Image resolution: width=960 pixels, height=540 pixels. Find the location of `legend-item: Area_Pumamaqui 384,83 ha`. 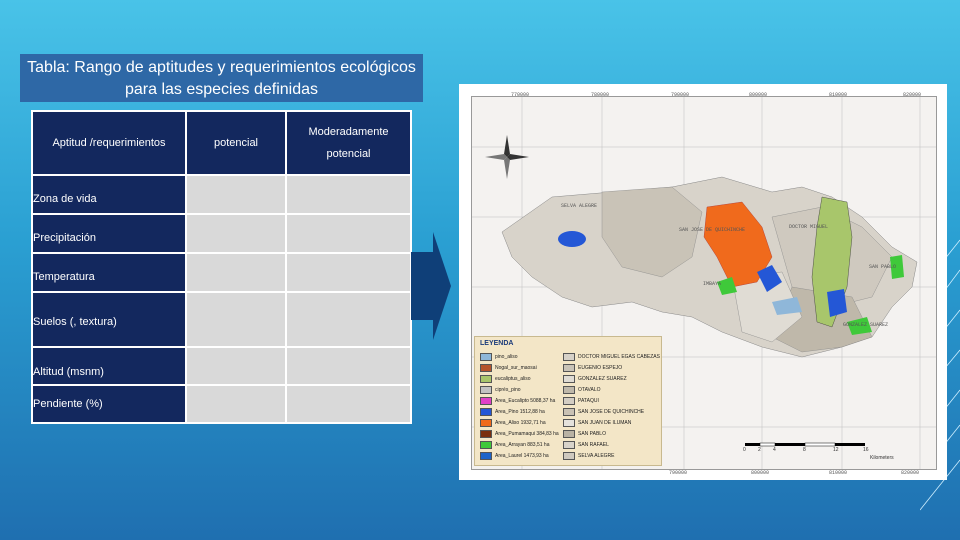

legend-item: Area_Pumamaqui 384,83 ha is located at coordinates (519, 434).